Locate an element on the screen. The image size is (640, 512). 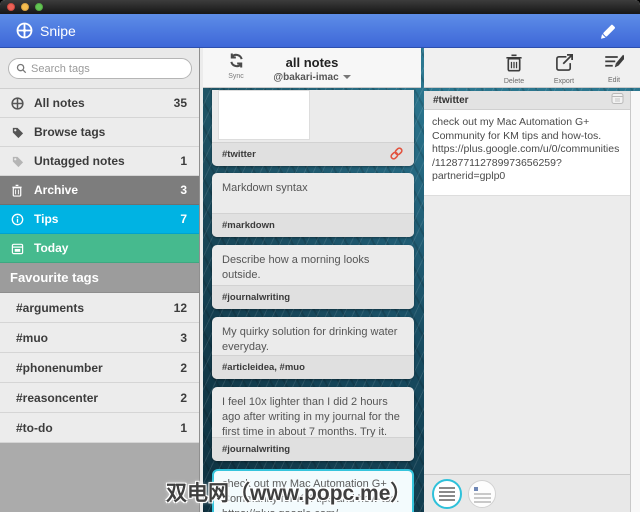
sidebar-item-label: All notes is located at coordinates (59, 103).